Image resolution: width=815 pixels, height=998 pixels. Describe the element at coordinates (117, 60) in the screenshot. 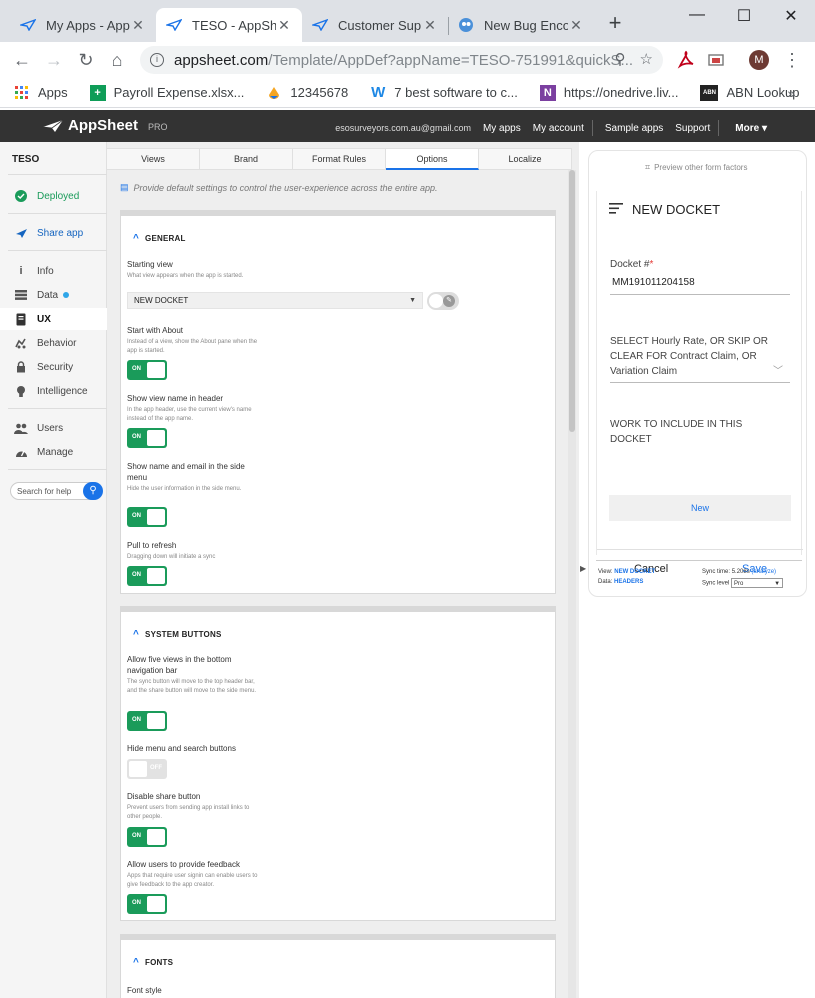

I see `home-icon: ⌂` at that location.